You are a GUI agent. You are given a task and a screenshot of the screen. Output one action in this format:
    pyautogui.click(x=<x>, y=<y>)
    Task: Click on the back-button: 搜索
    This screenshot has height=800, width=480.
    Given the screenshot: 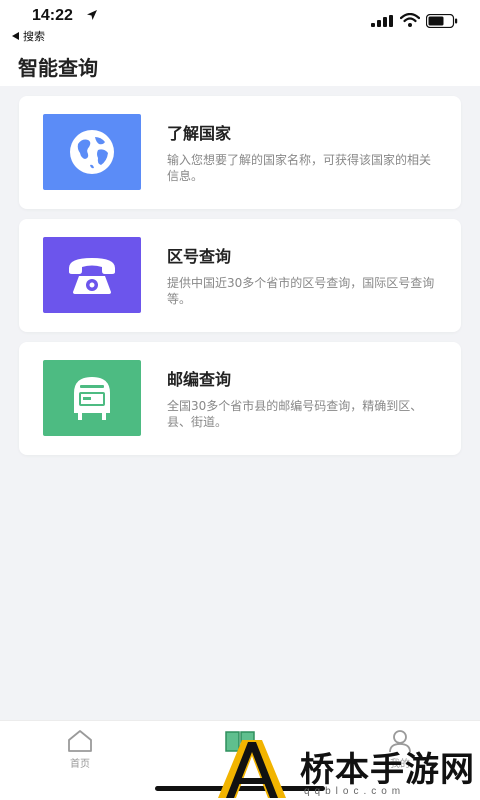 What is the action you would take?
    pyautogui.click(x=28, y=36)
    